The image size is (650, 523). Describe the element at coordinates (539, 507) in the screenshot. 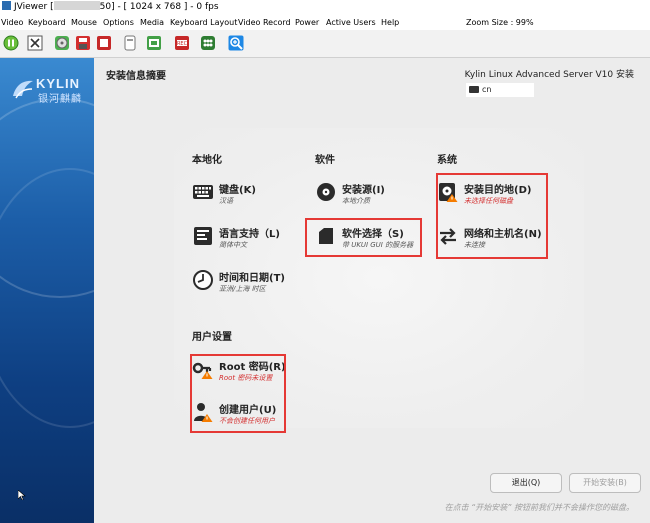

I see `footer-note: 在点击 “开始安装” 按钮前我们并不会操作您的磁盘。` at that location.